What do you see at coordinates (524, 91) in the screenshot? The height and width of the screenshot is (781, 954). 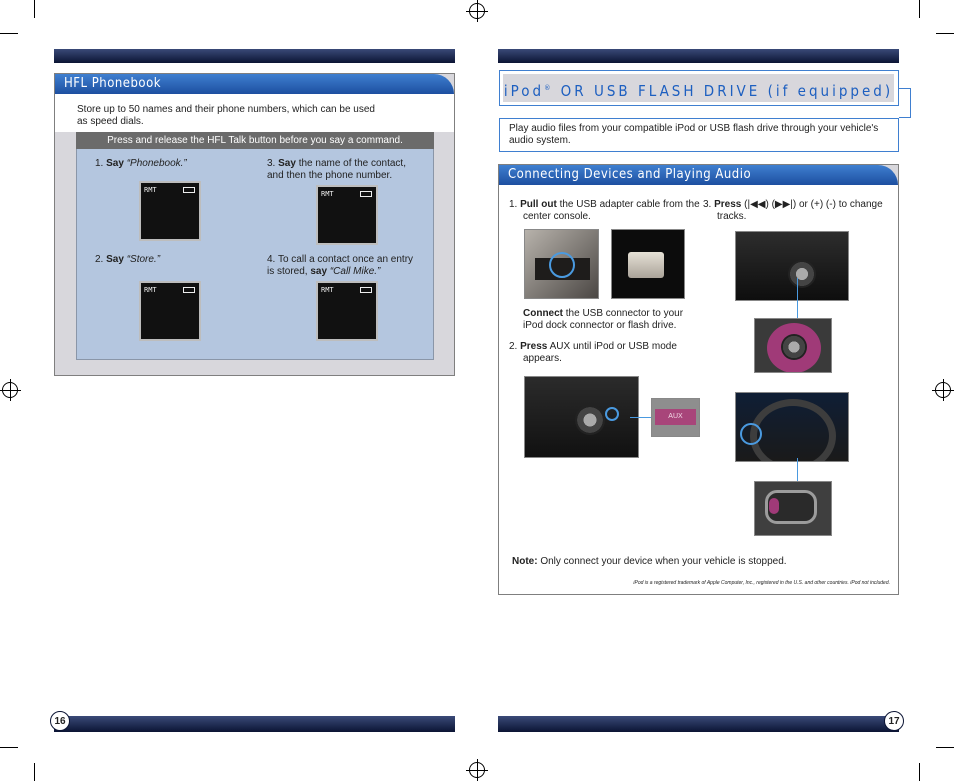 I see `header-title: iPod` at bounding box center [524, 91].